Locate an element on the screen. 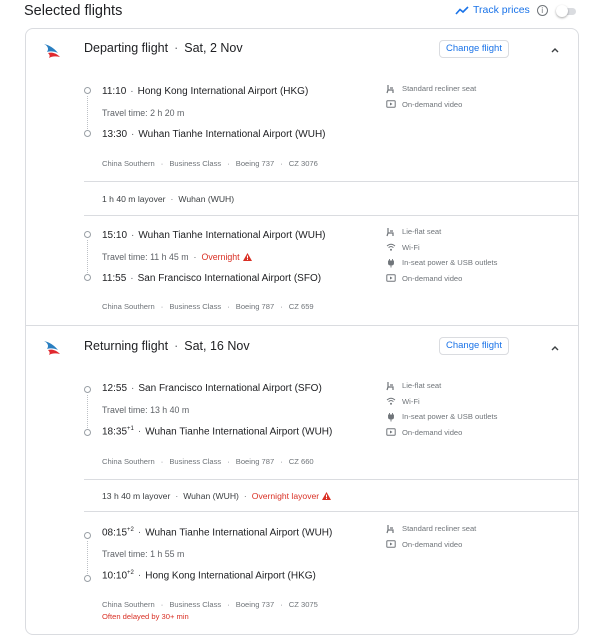  page-title: Selected flights is located at coordinates (73, 11).